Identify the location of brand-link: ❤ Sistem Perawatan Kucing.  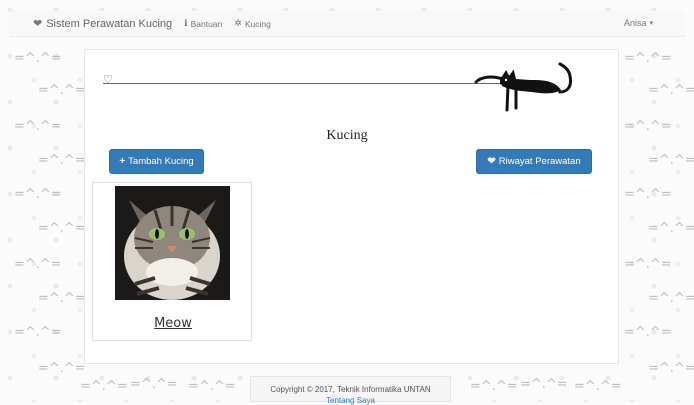
(103, 24).